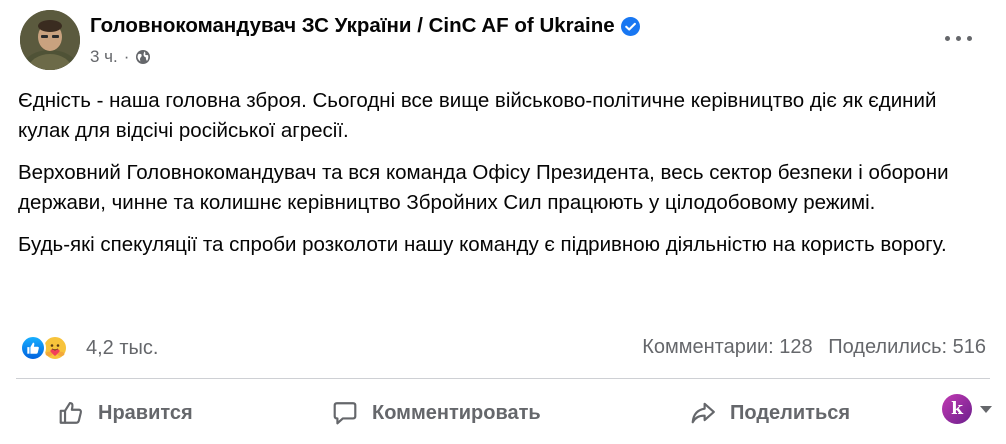 Image resolution: width=1006 pixels, height=444 pixels. I want to click on share-button: Поделиться, so click(770, 413).